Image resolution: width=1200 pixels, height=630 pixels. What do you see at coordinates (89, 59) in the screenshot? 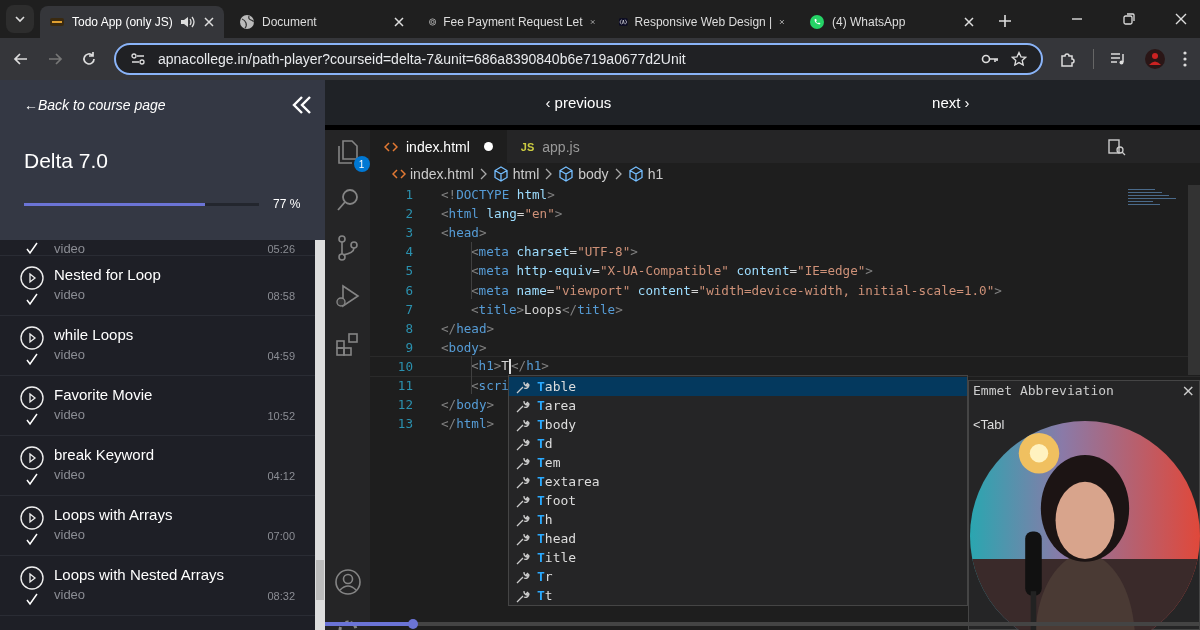
I see `reload-icon` at bounding box center [89, 59].